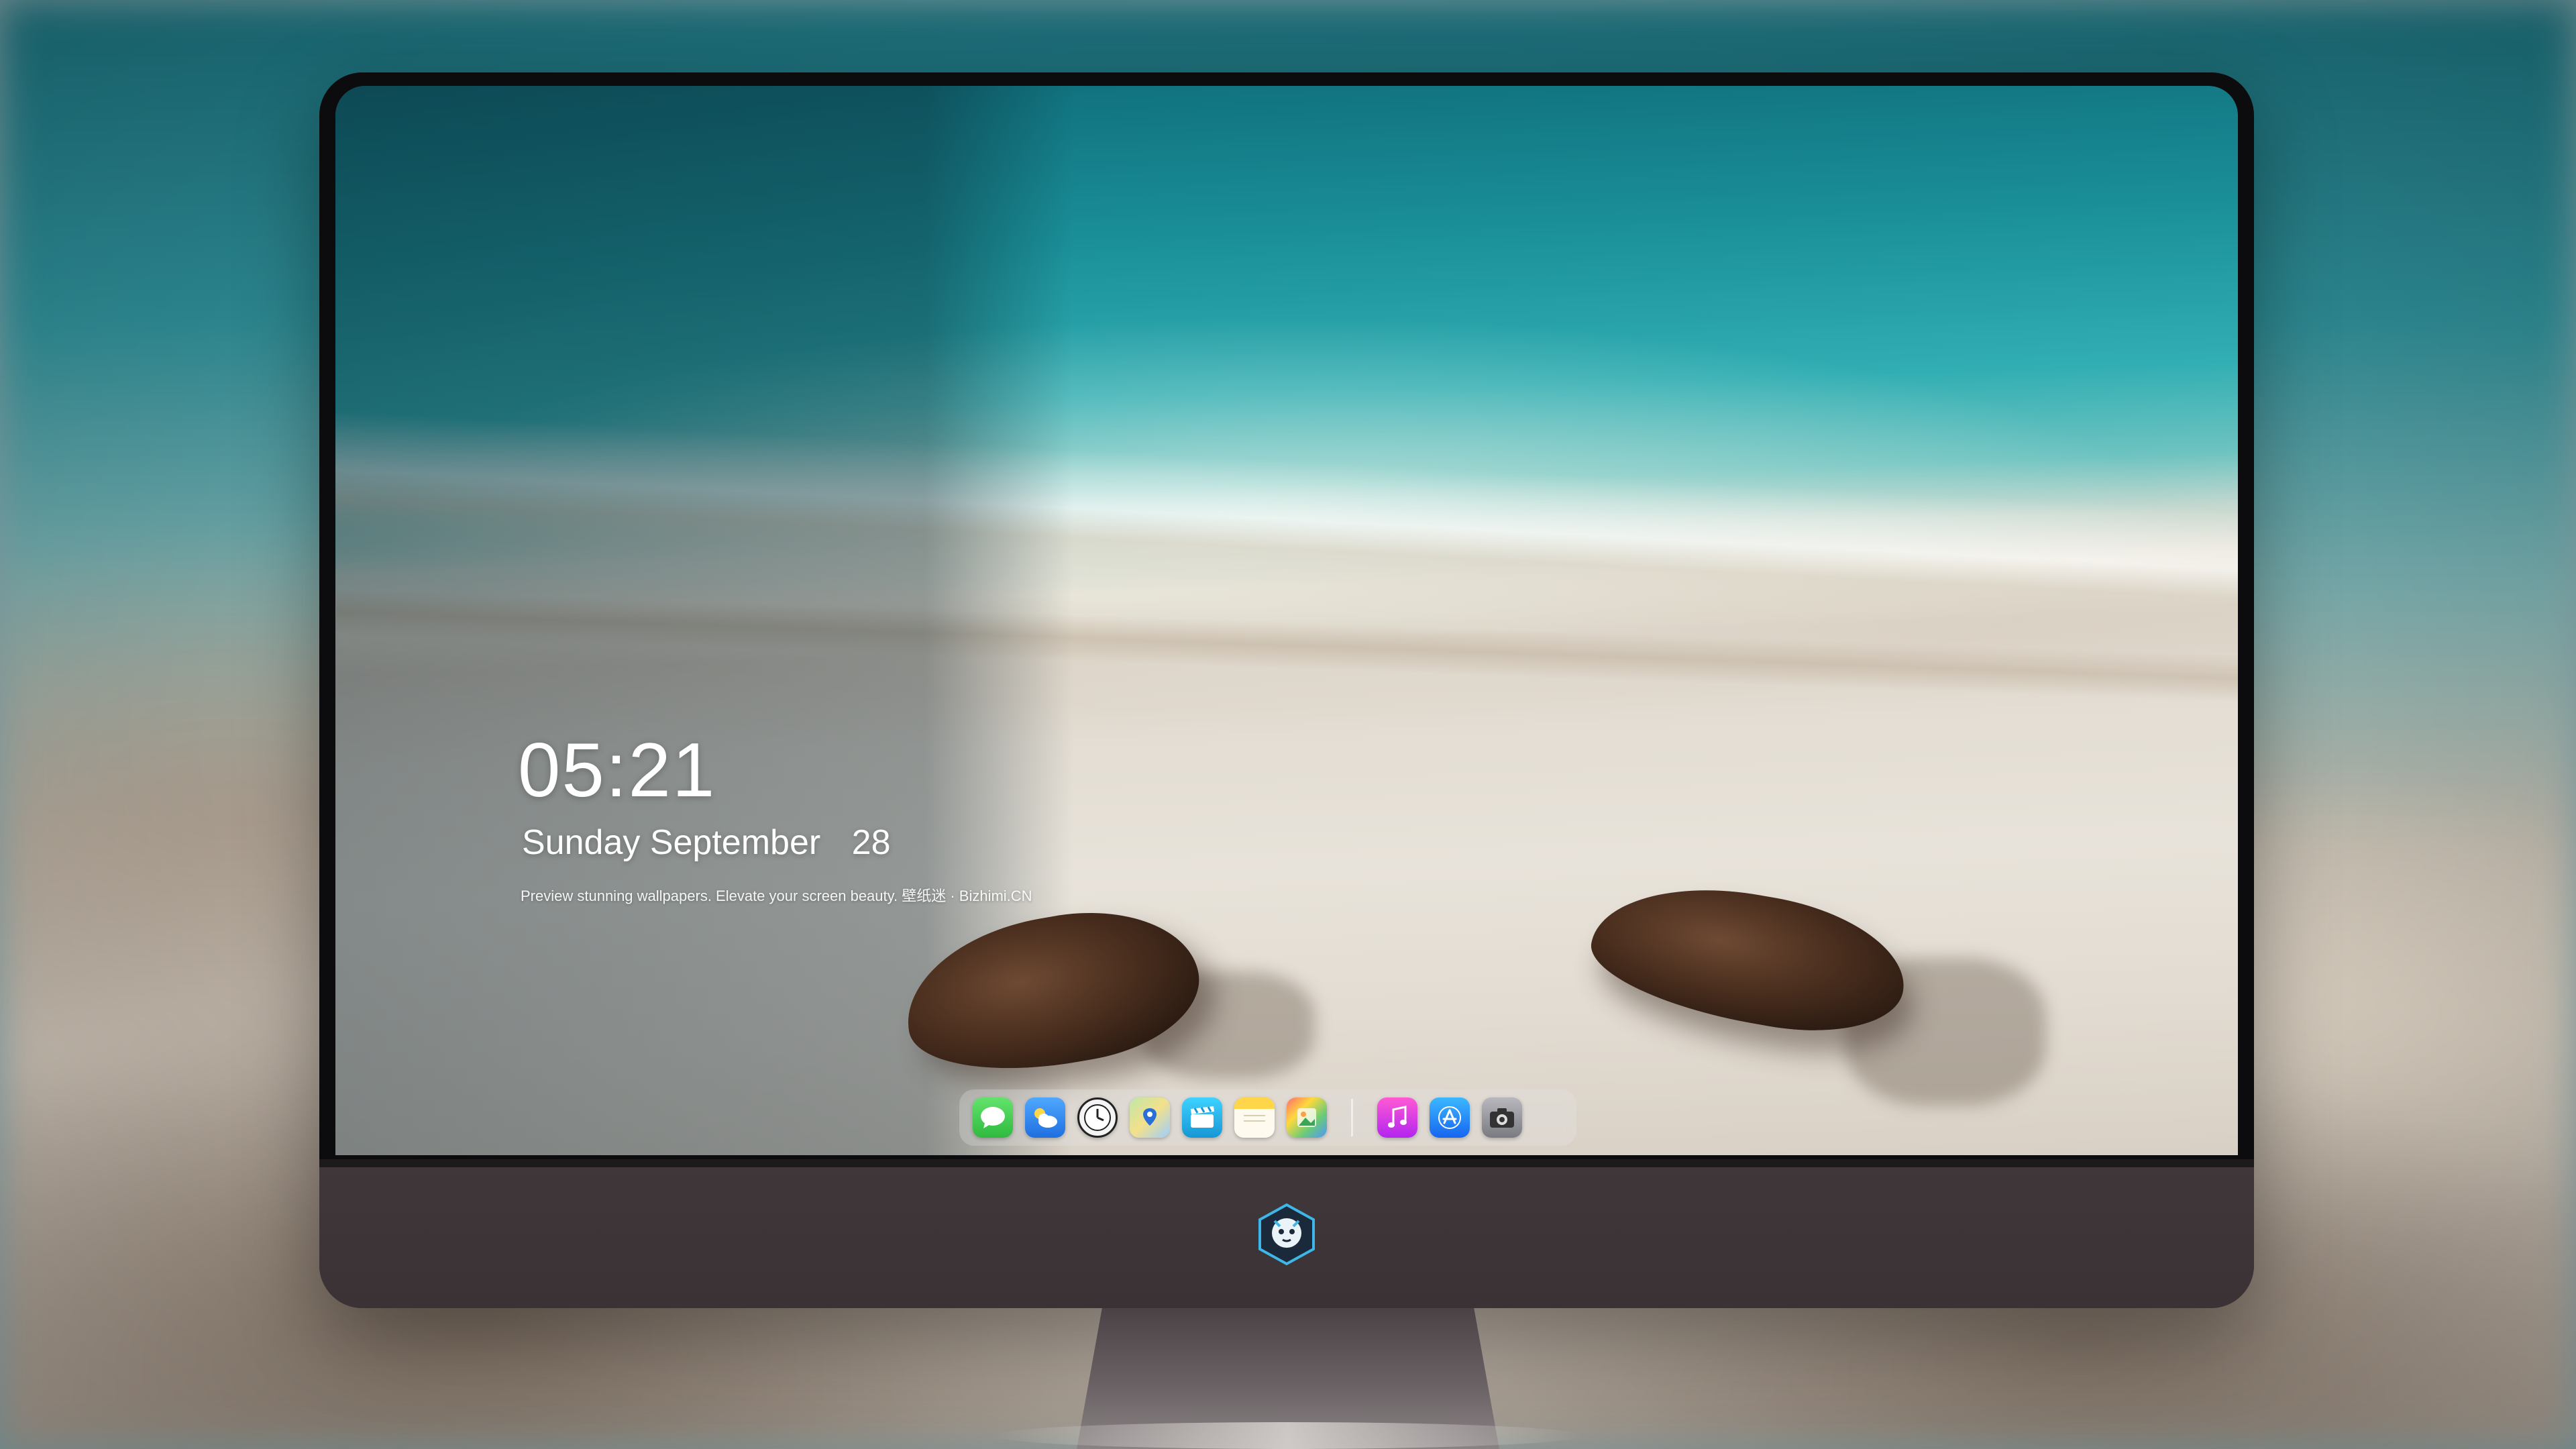 This screenshot has height=1449, width=2576. Describe the element at coordinates (993, 1117) in the screenshot. I see `messages-icon` at that location.